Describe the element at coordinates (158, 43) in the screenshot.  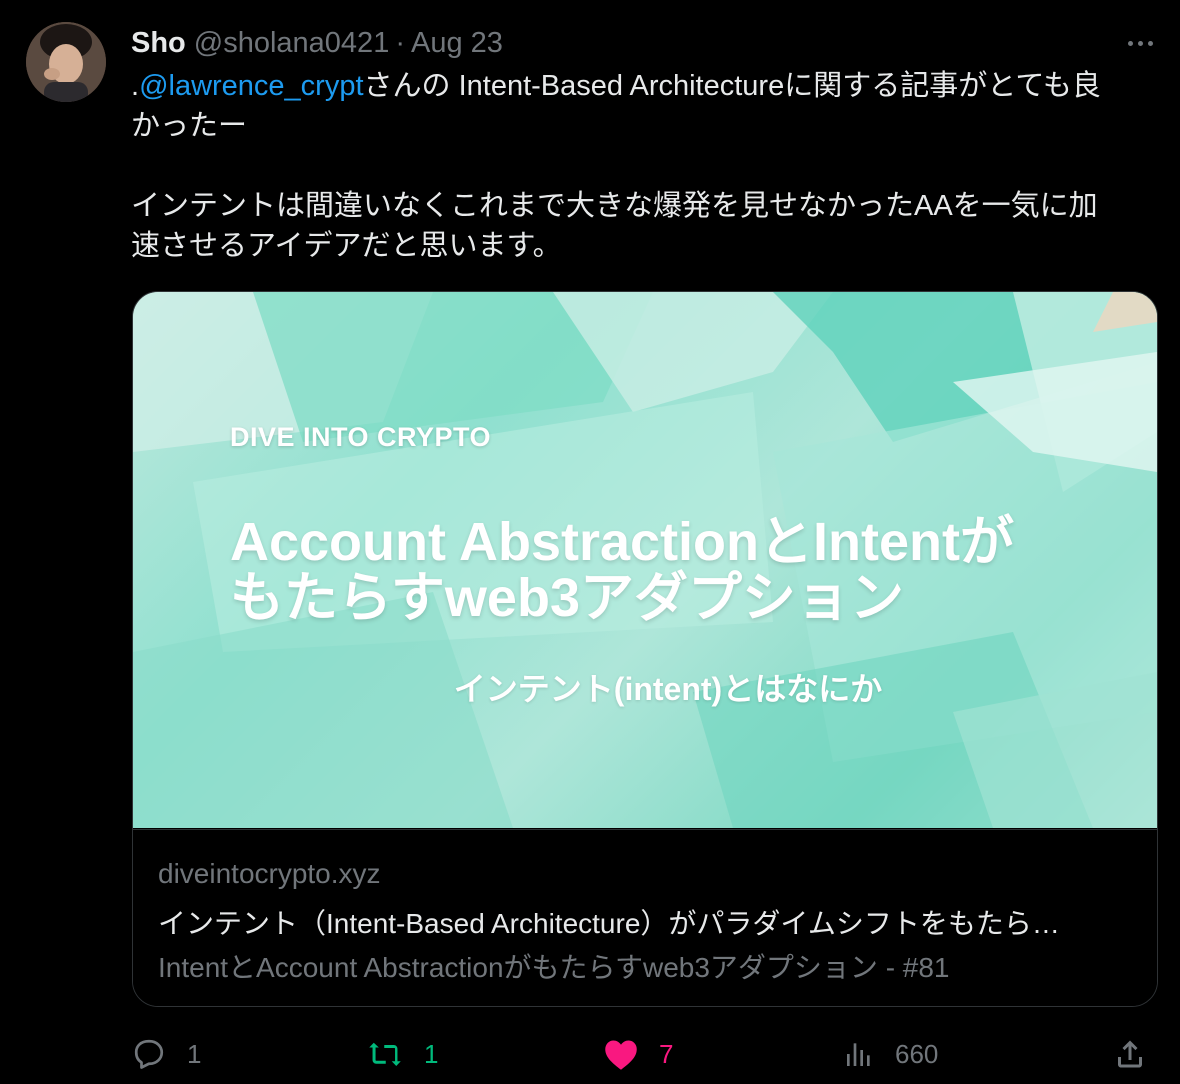
I see `author-name: Sho` at that location.